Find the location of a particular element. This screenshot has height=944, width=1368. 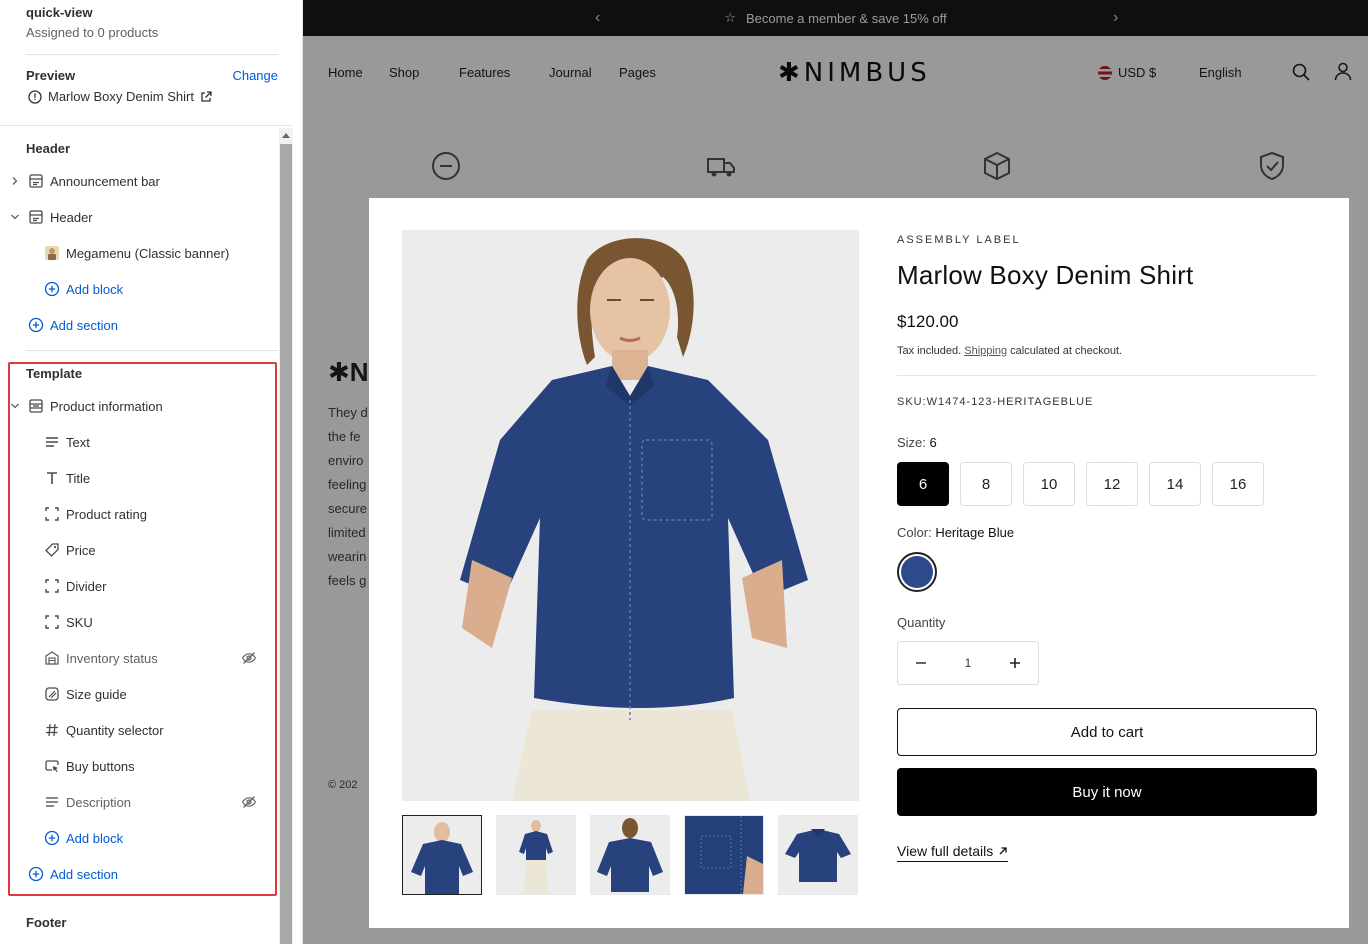

block-label: Product rating is located at coordinates (106, 514).